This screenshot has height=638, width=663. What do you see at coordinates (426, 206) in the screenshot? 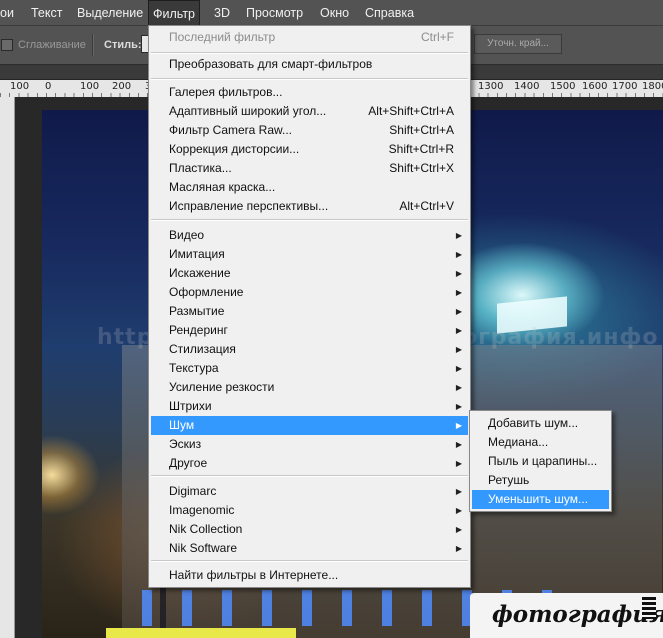
I see `menu-item-shortcut: Alt+Ctrl+V` at bounding box center [426, 206].